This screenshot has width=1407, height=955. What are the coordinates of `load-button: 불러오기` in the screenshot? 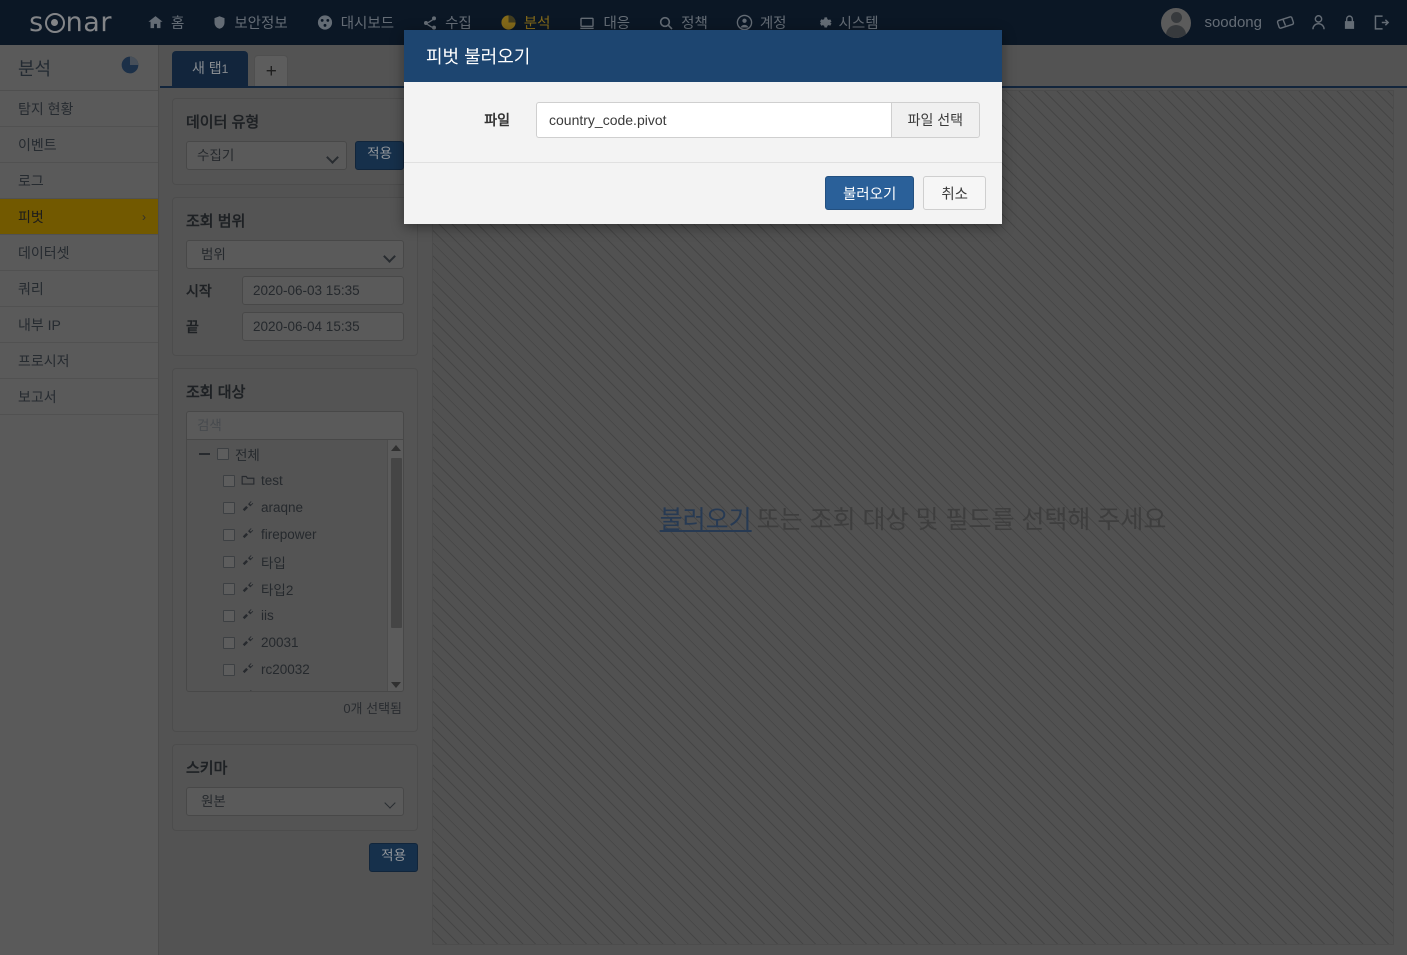 It's located at (869, 193).